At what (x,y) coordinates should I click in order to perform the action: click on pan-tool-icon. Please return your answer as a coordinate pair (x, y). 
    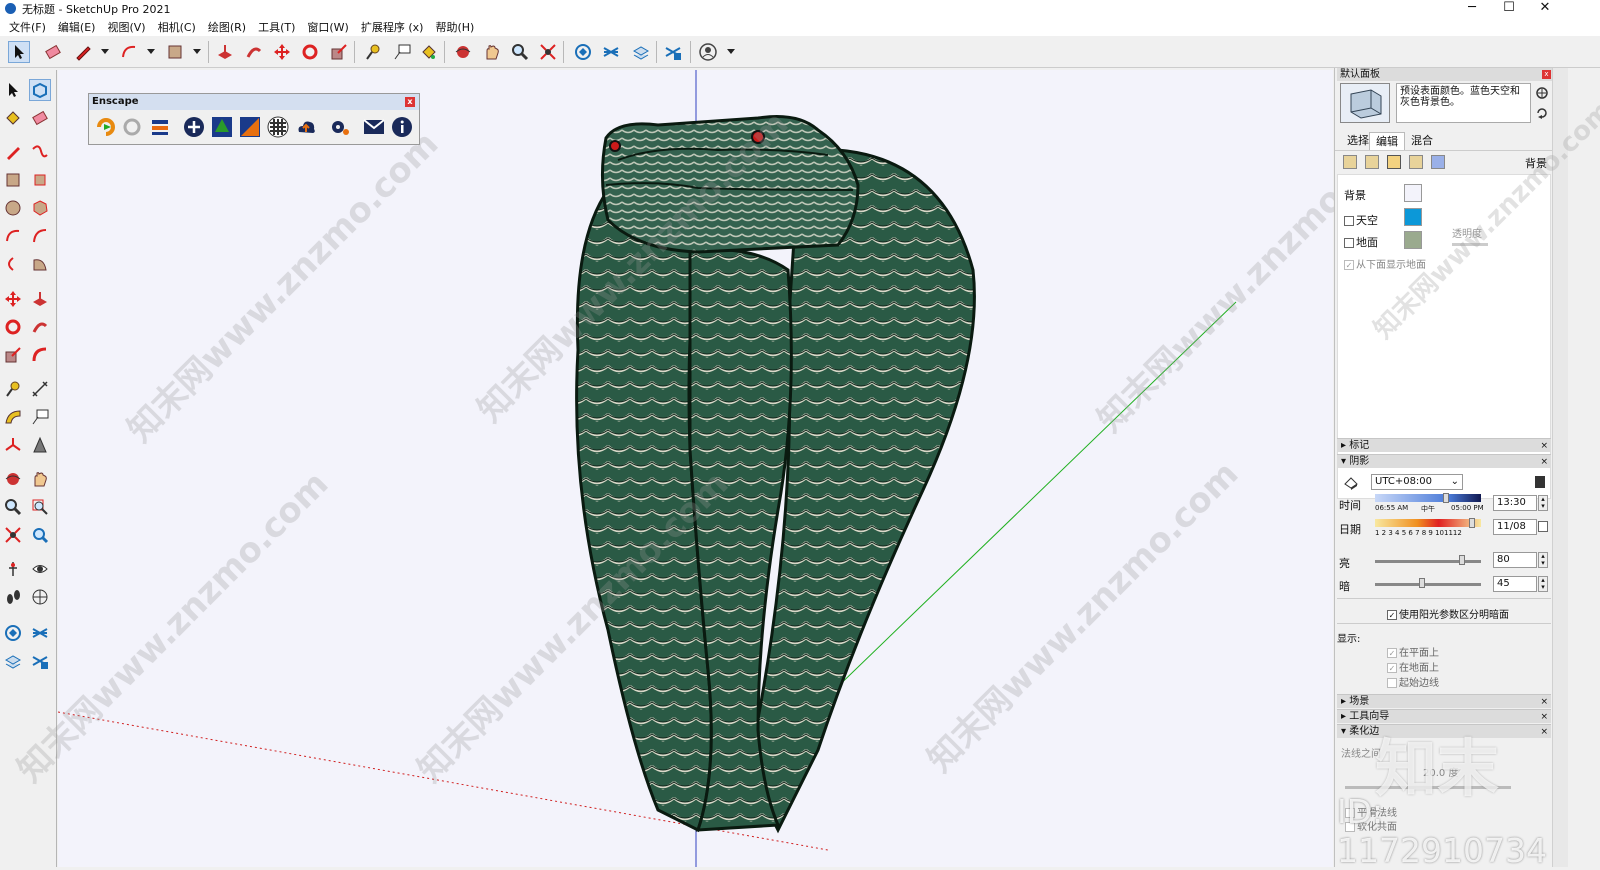
    Looking at the image, I should click on (492, 52).